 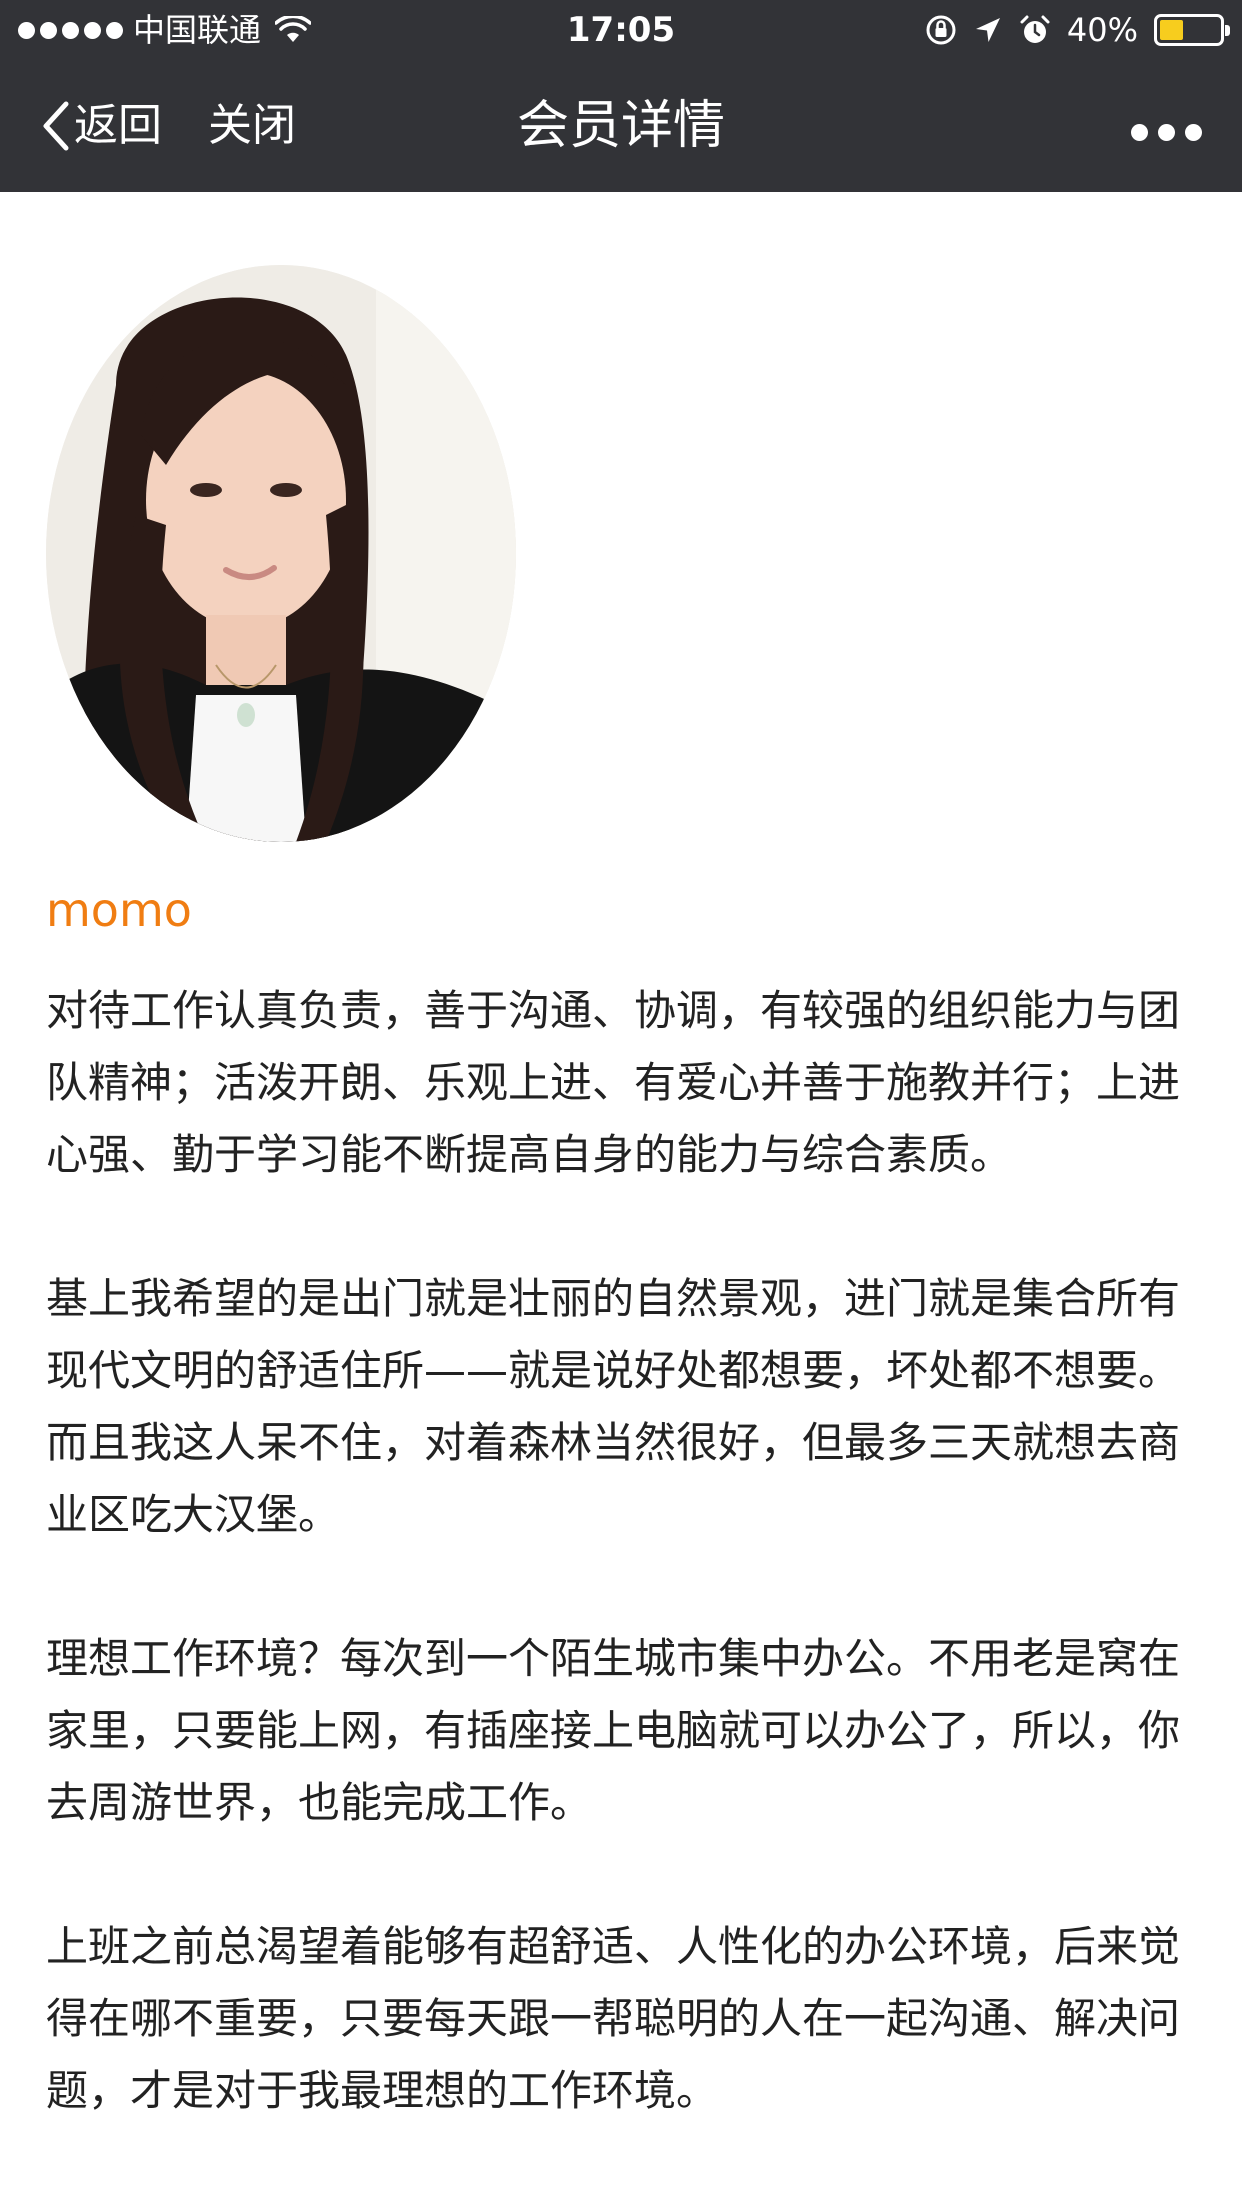 What do you see at coordinates (941, 30) in the screenshot?
I see `lock-rotation-icon` at bounding box center [941, 30].